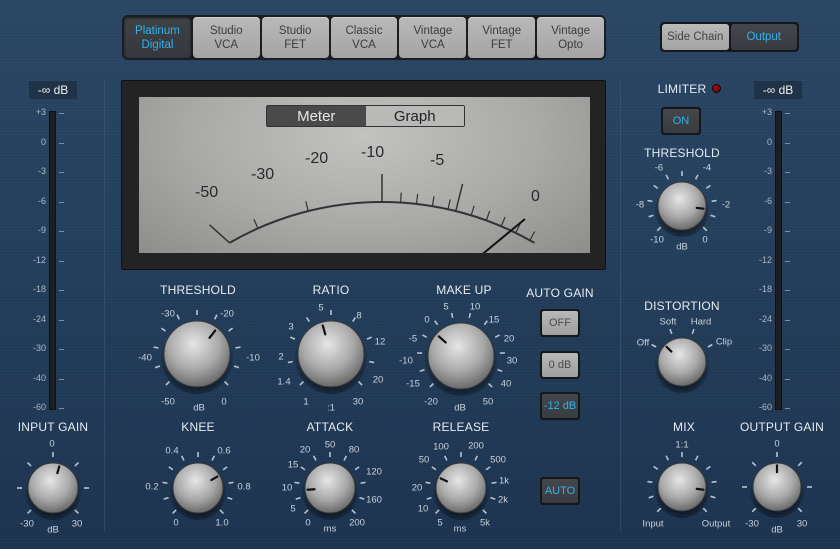 This screenshot has width=840, height=549. What do you see at coordinates (198, 427) in the screenshot?
I see `knee-title: KNEE` at bounding box center [198, 427].